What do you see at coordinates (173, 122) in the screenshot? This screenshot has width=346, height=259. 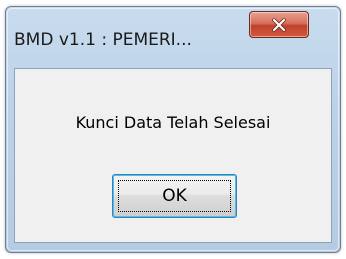 I see `message-text: Kunci Data Telah Selesai` at bounding box center [173, 122].